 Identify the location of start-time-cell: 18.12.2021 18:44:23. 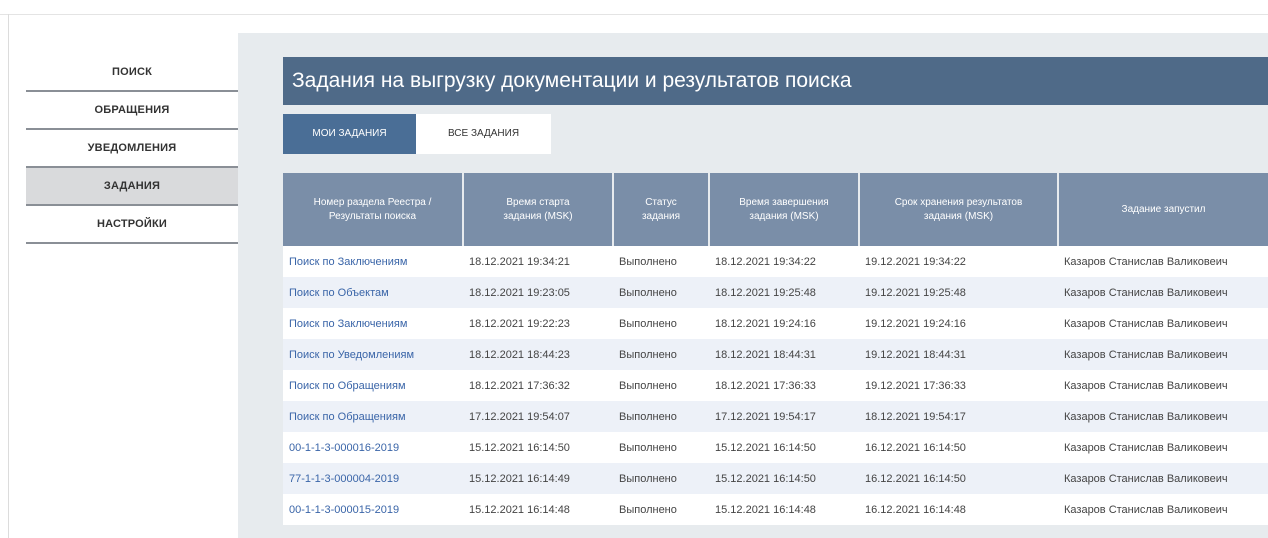
(538, 354).